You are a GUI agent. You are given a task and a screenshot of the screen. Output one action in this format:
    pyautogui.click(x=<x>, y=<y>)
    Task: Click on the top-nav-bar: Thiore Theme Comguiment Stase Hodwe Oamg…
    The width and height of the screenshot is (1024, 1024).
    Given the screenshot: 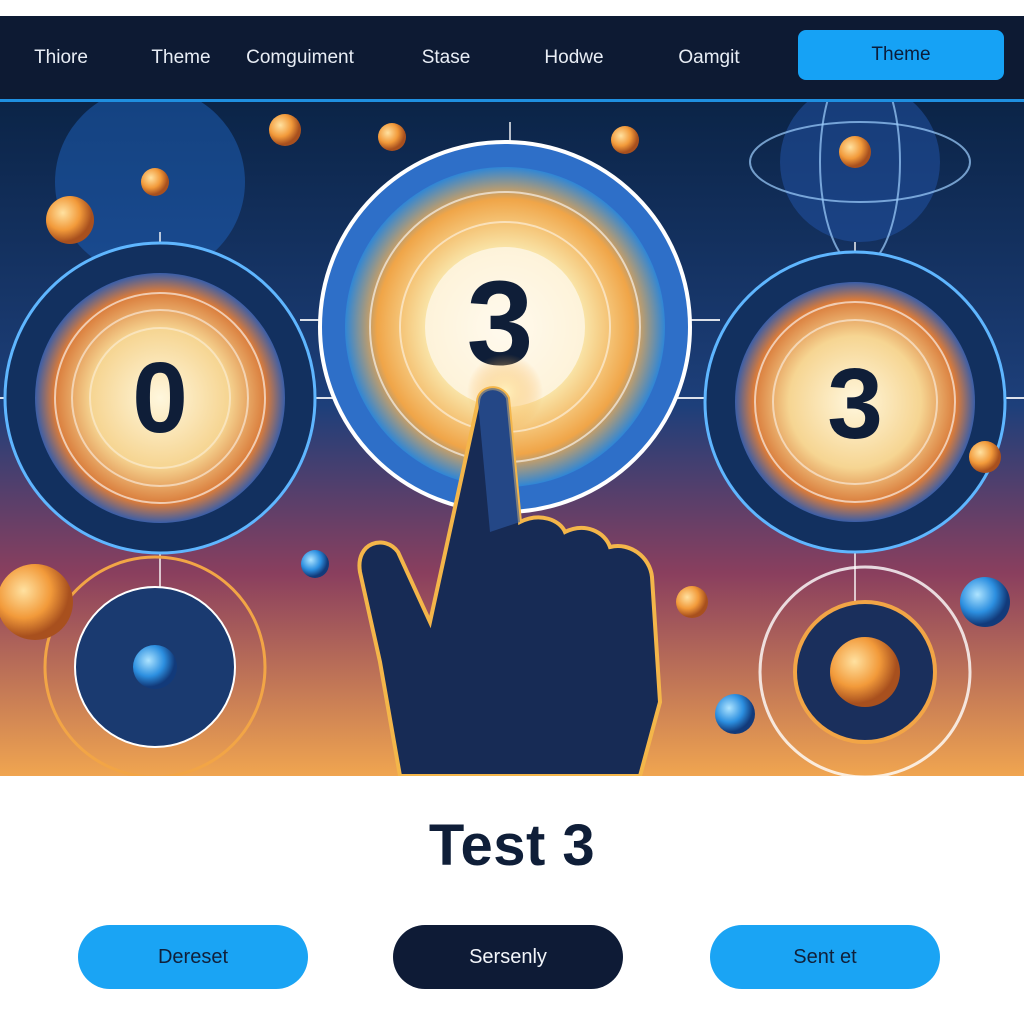 What is the action you would take?
    pyautogui.click(x=512, y=59)
    